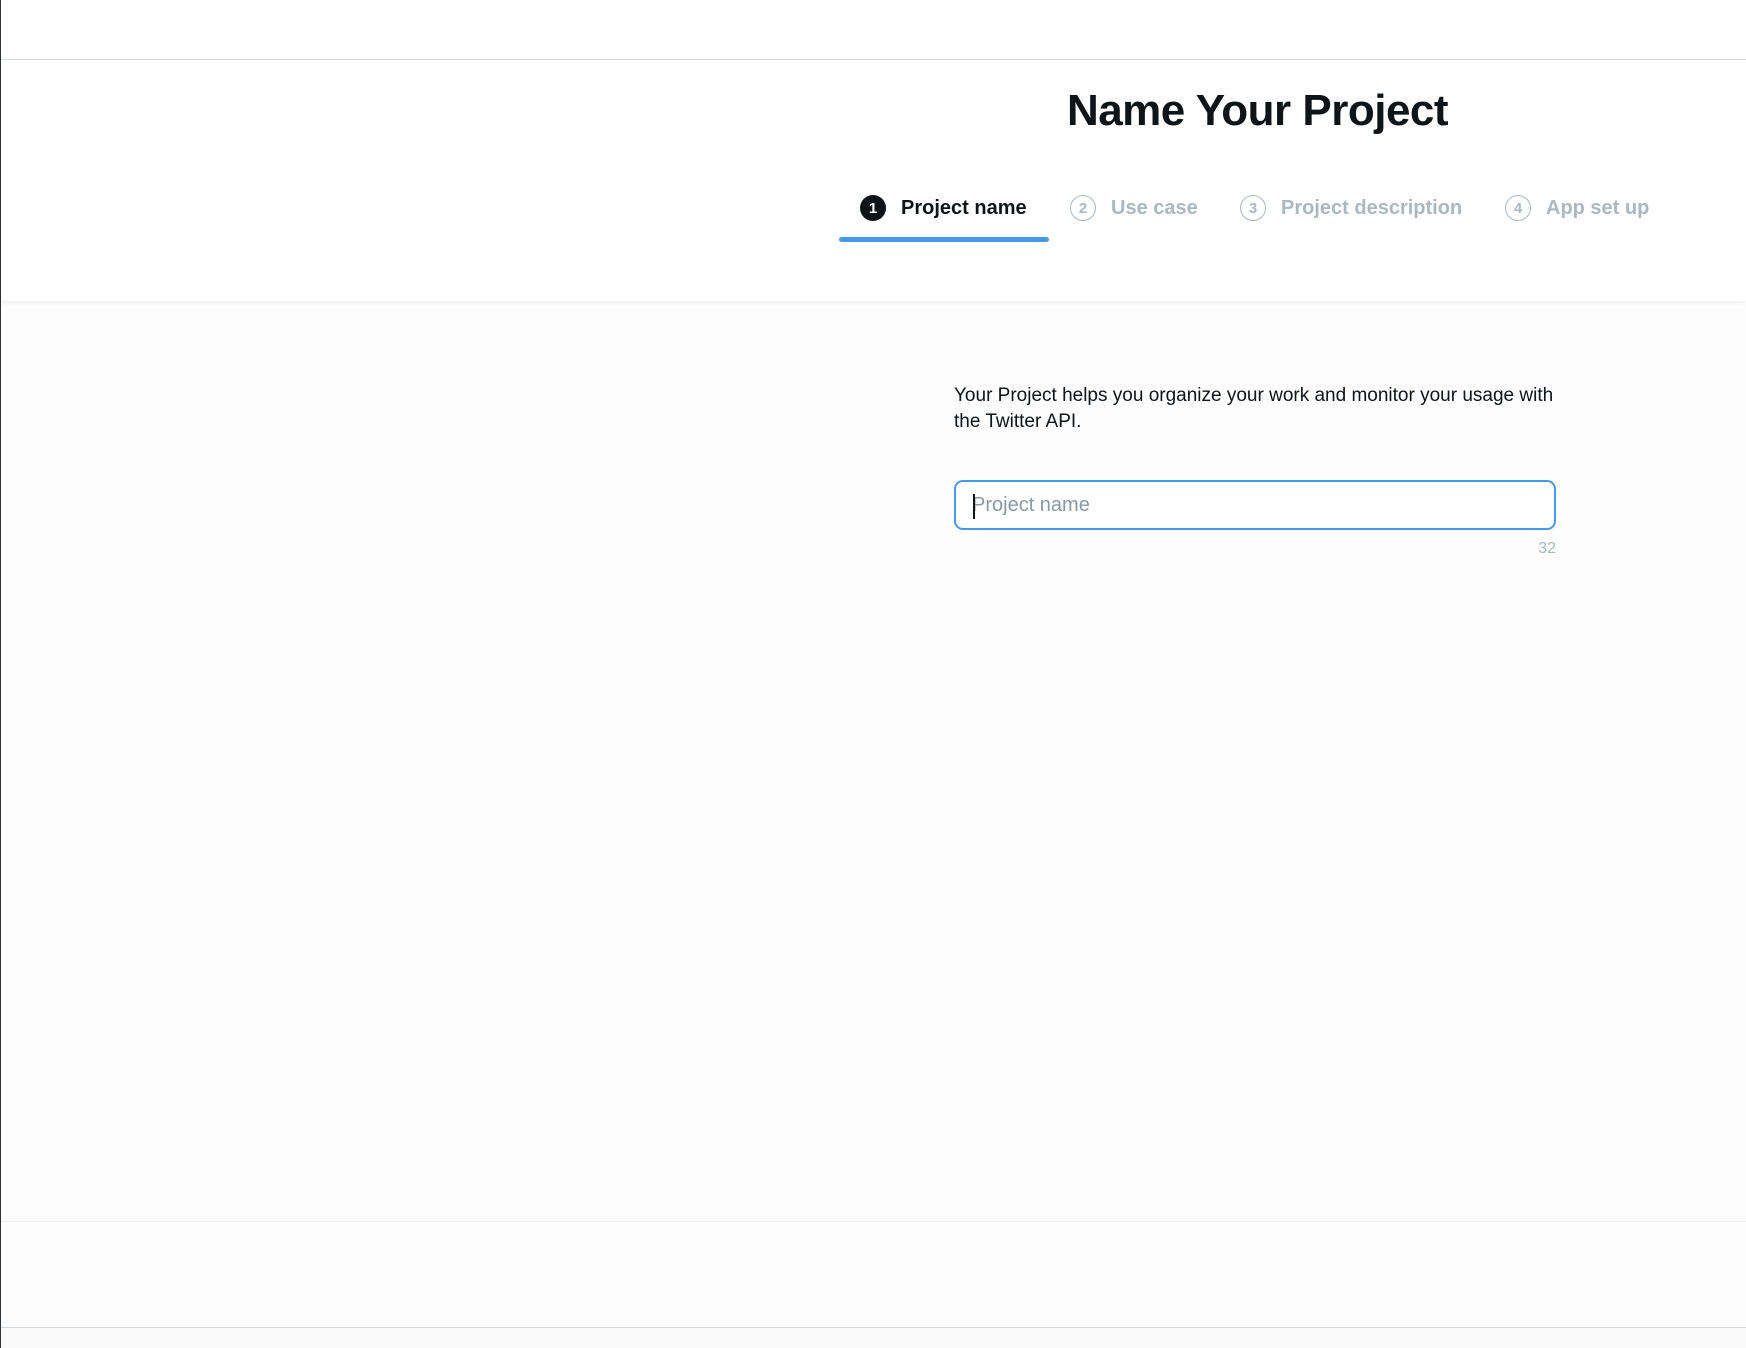 The height and width of the screenshot is (1348, 1746). I want to click on step-label-project-description: Project description, so click(1372, 207).